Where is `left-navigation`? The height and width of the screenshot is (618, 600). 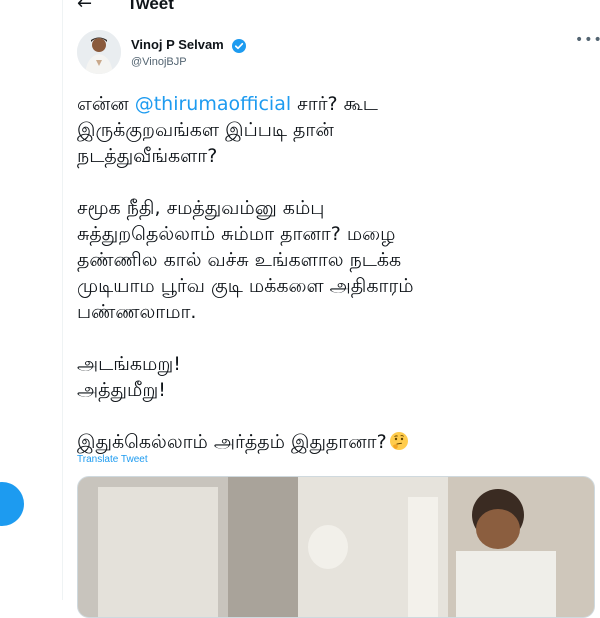 left-navigation is located at coordinates (31, 300).